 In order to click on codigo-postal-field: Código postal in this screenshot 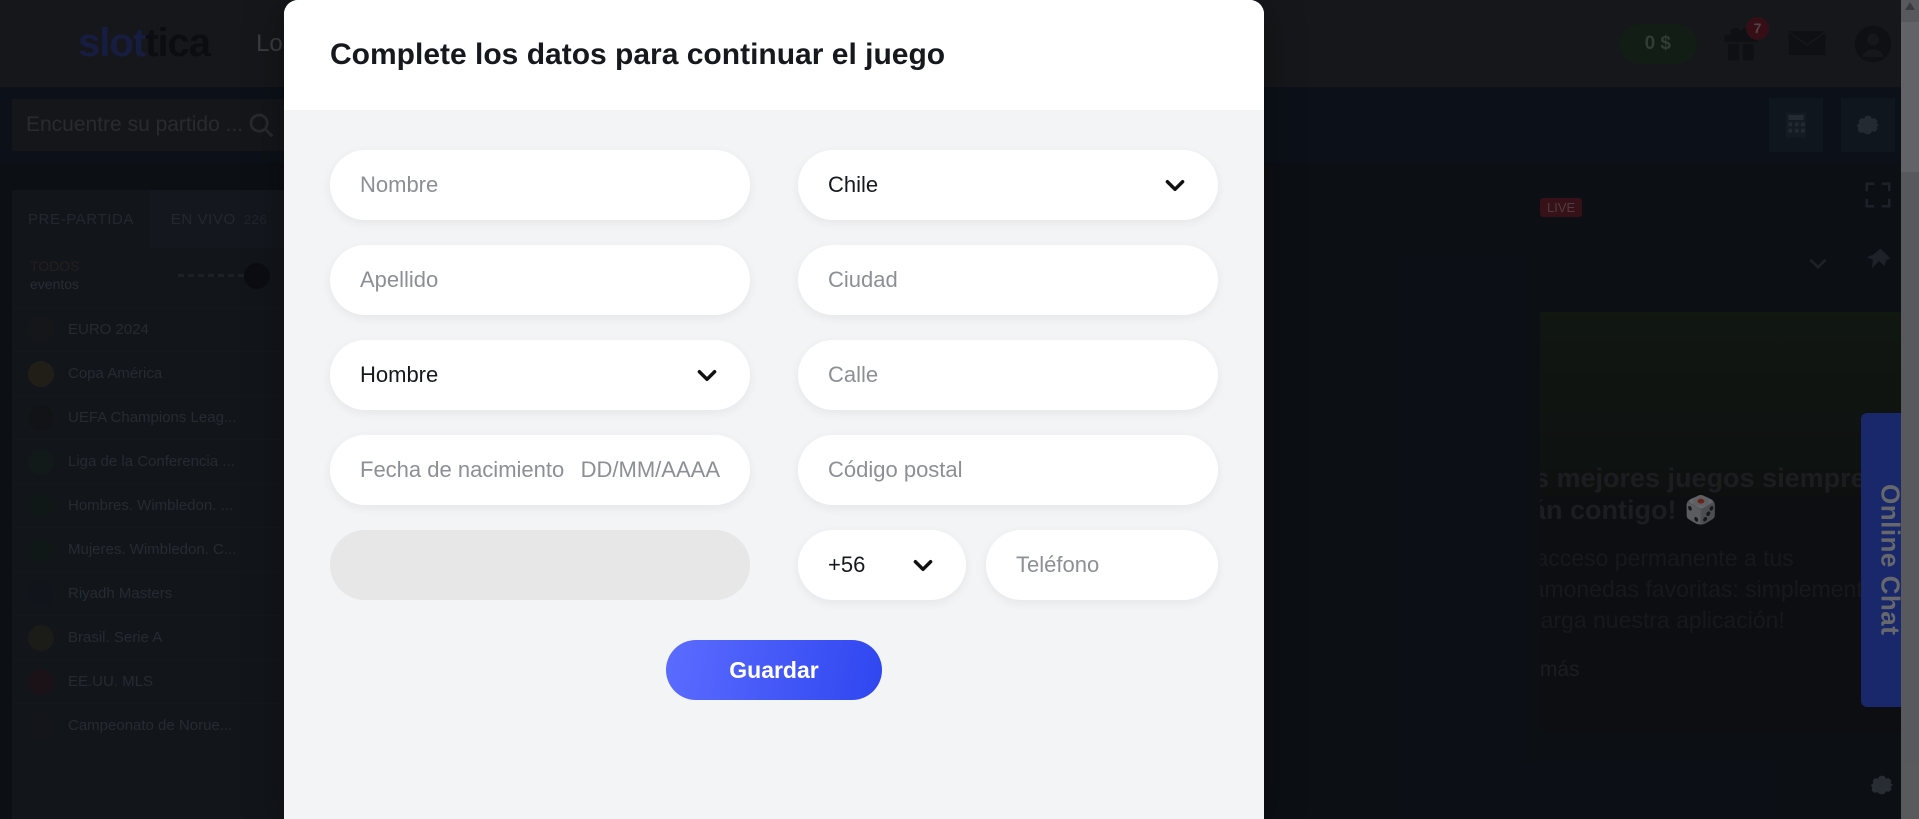, I will do `click(1008, 470)`.